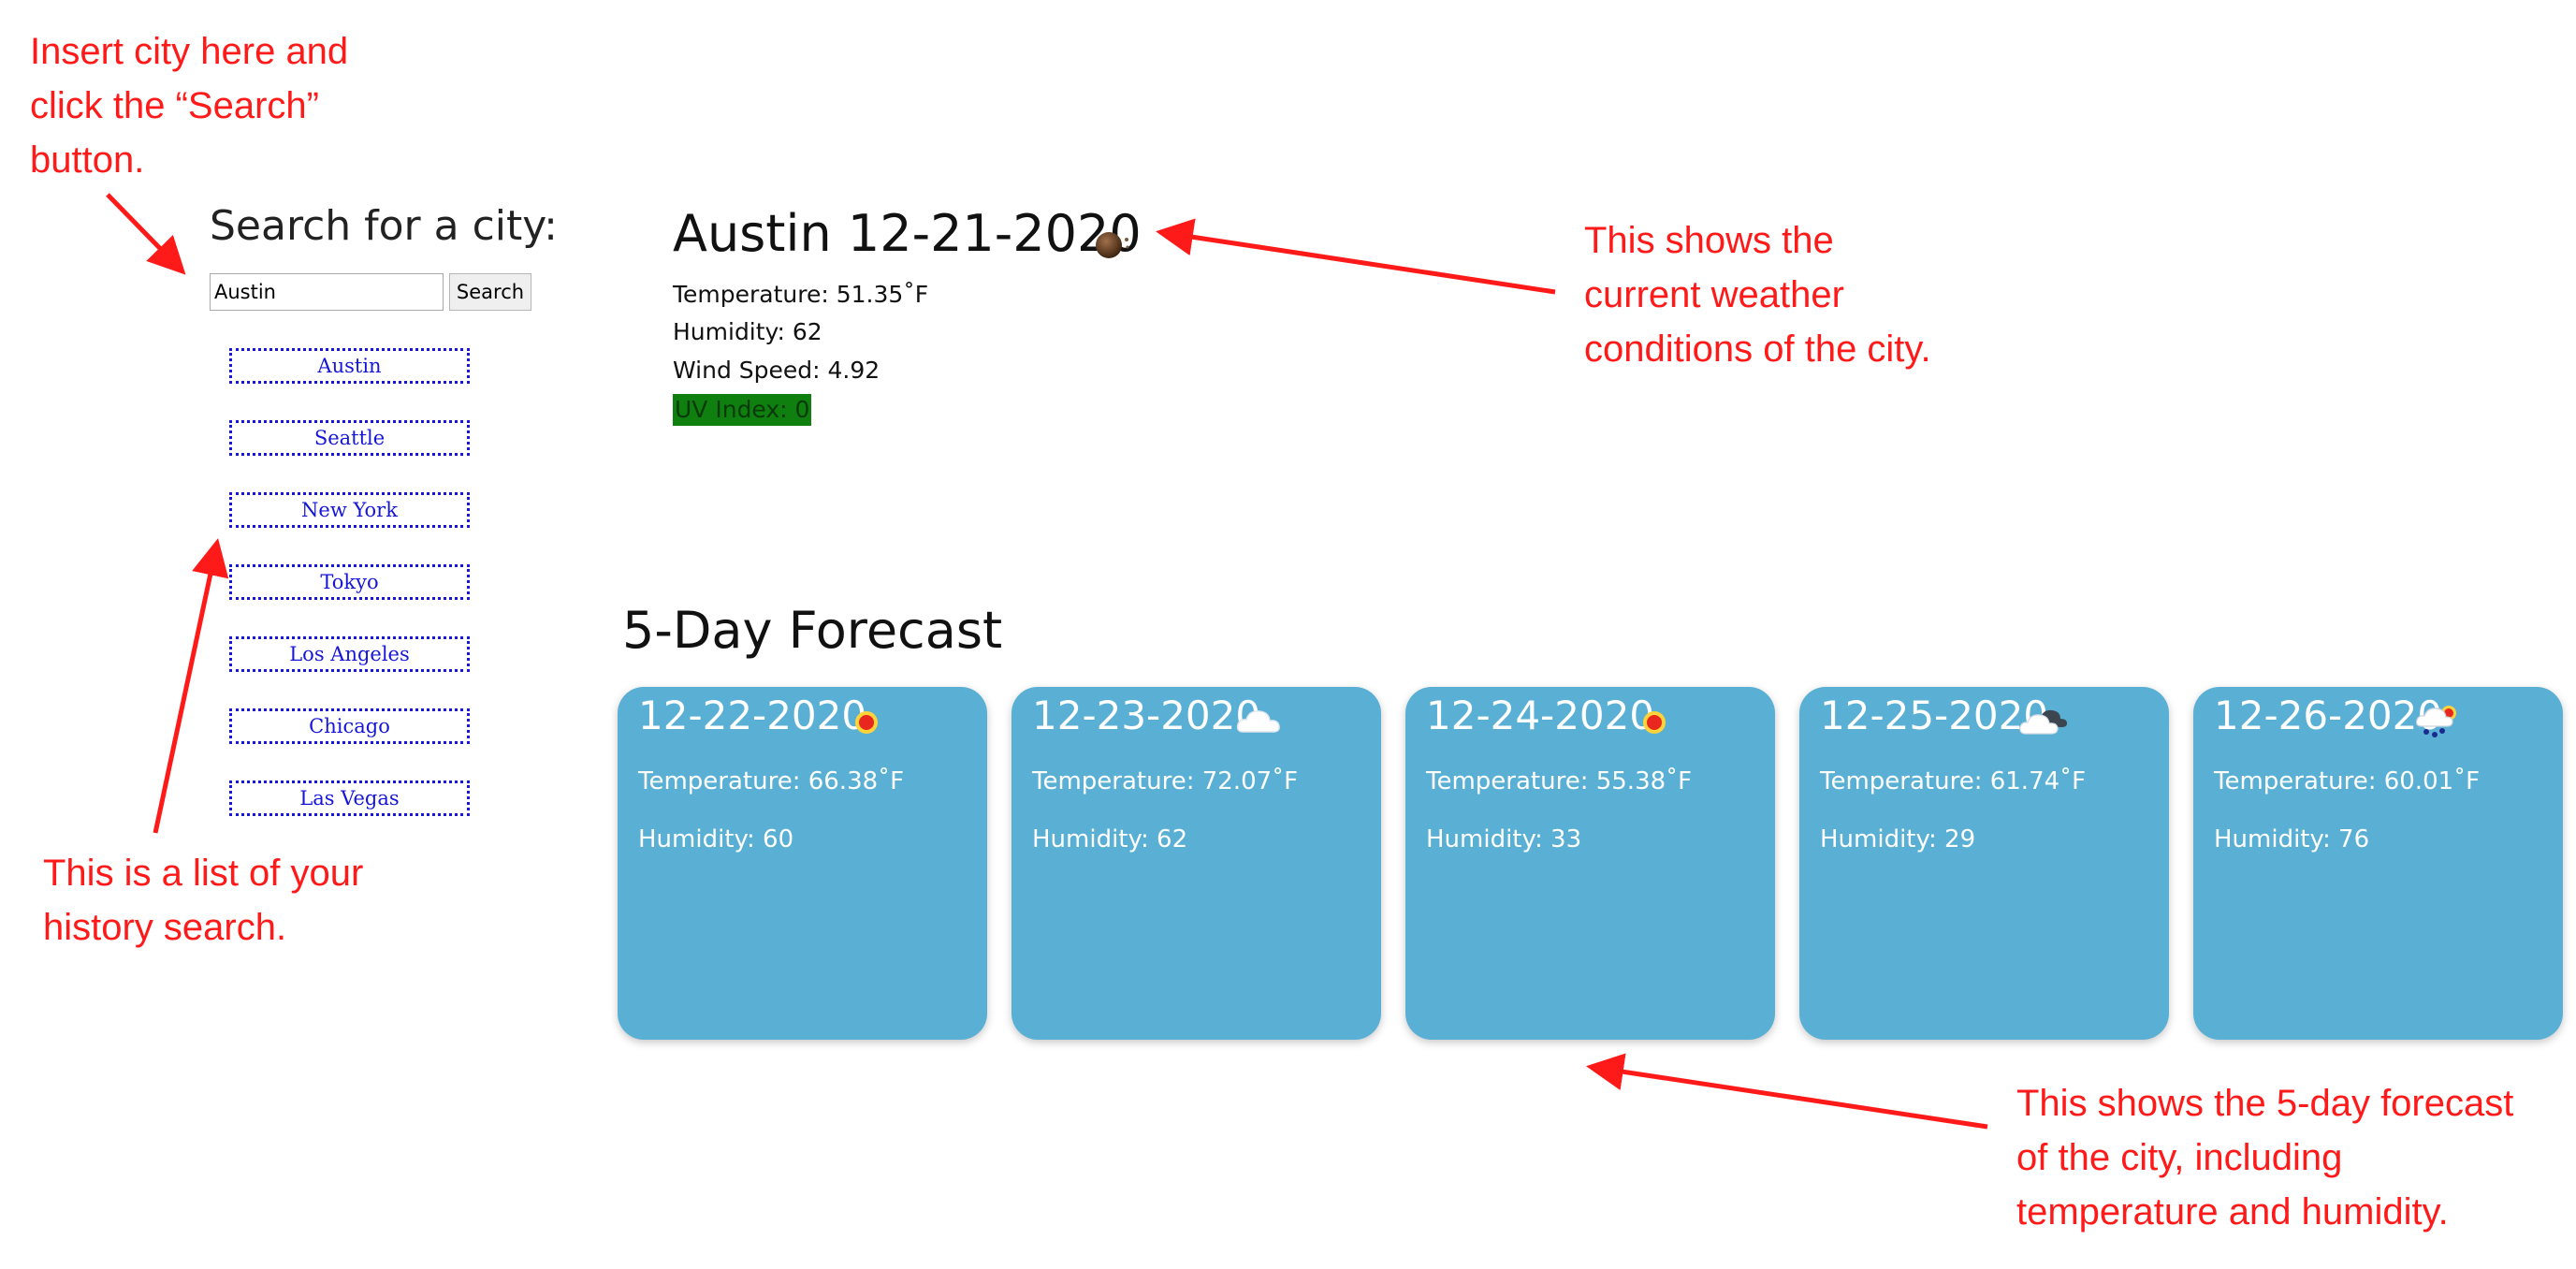 Image resolution: width=2576 pixels, height=1269 pixels. What do you see at coordinates (716, 839) in the screenshot?
I see `forecast-humidity: Humidity: 60` at bounding box center [716, 839].